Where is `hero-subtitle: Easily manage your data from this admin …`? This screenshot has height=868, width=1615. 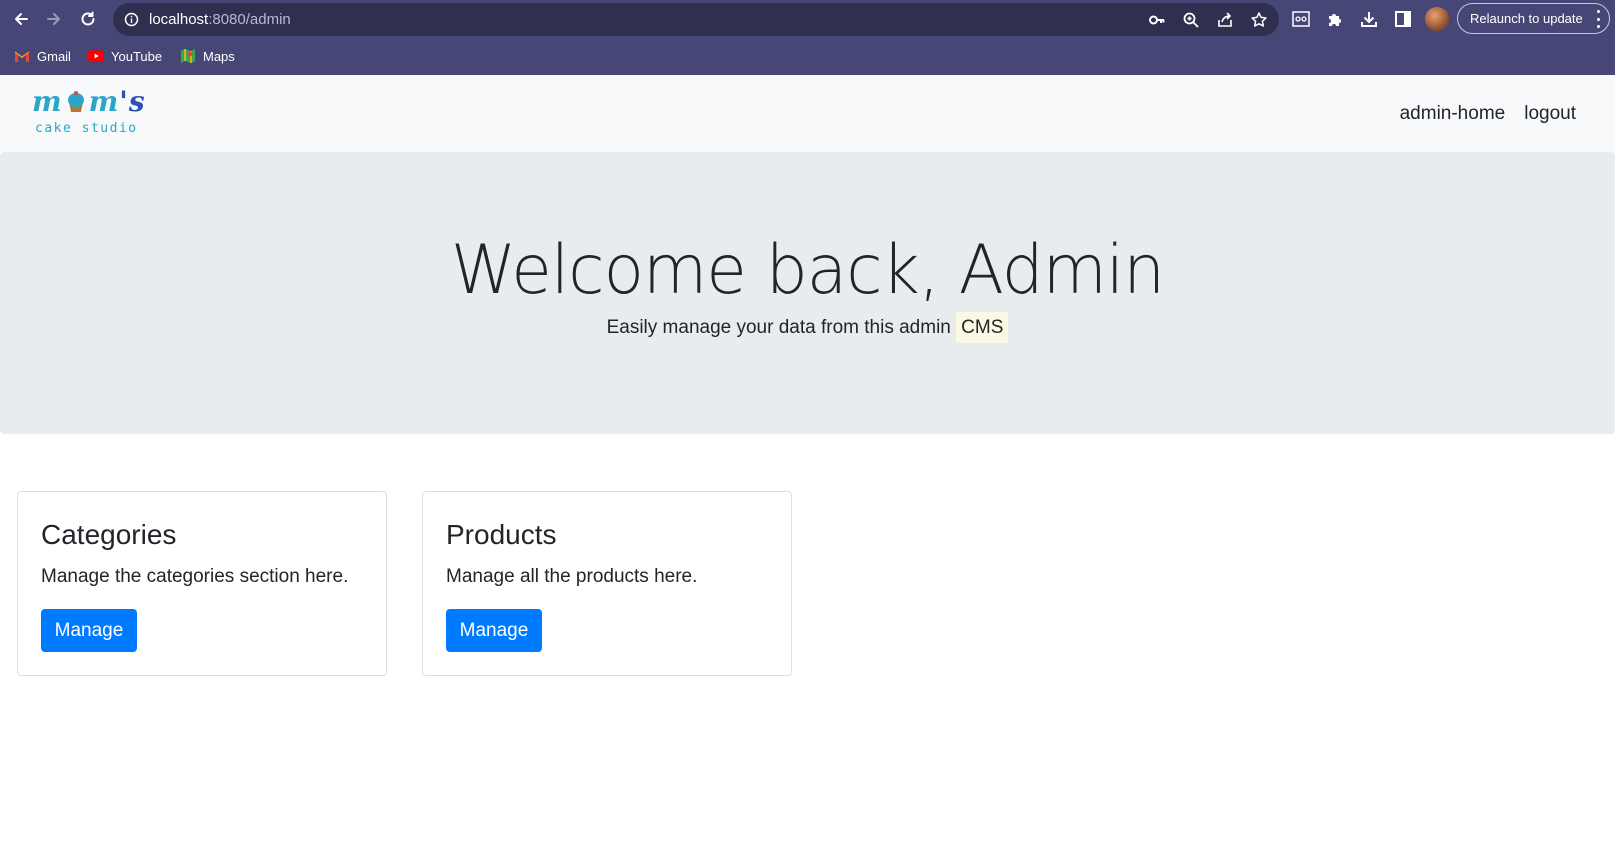 hero-subtitle: Easily manage your data from this admin … is located at coordinates (807, 327).